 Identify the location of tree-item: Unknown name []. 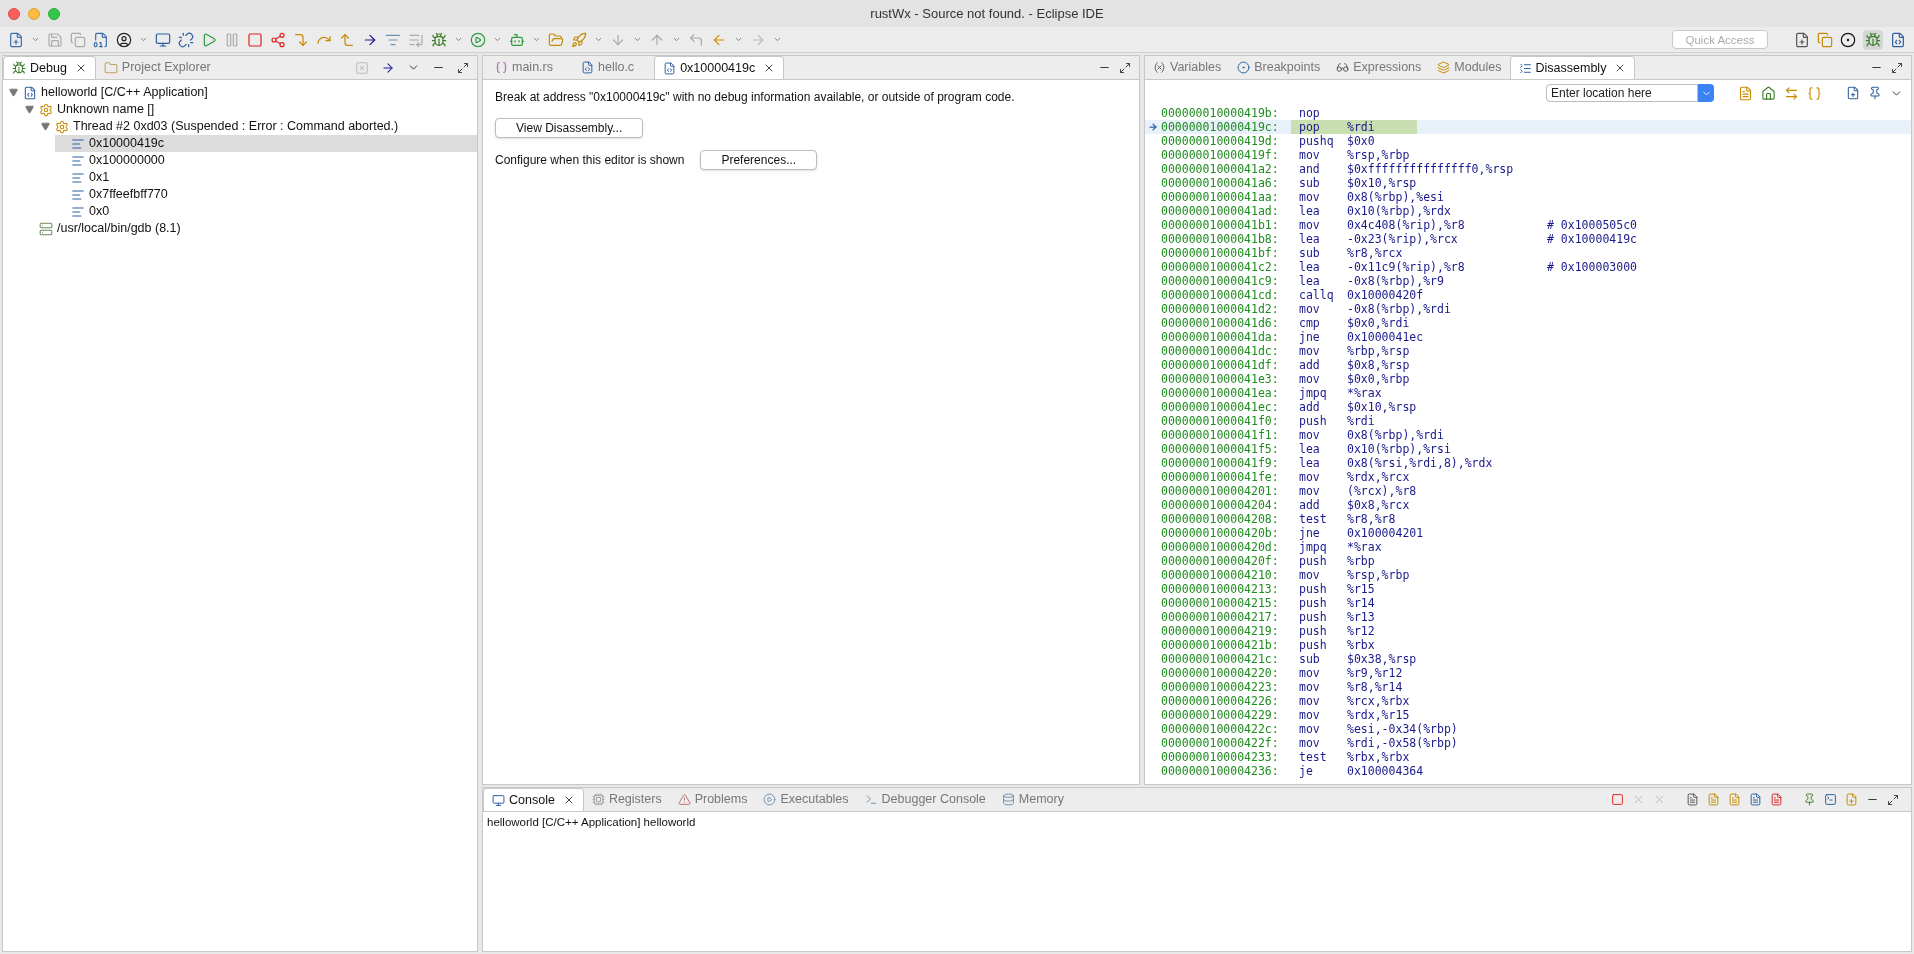
(250, 109).